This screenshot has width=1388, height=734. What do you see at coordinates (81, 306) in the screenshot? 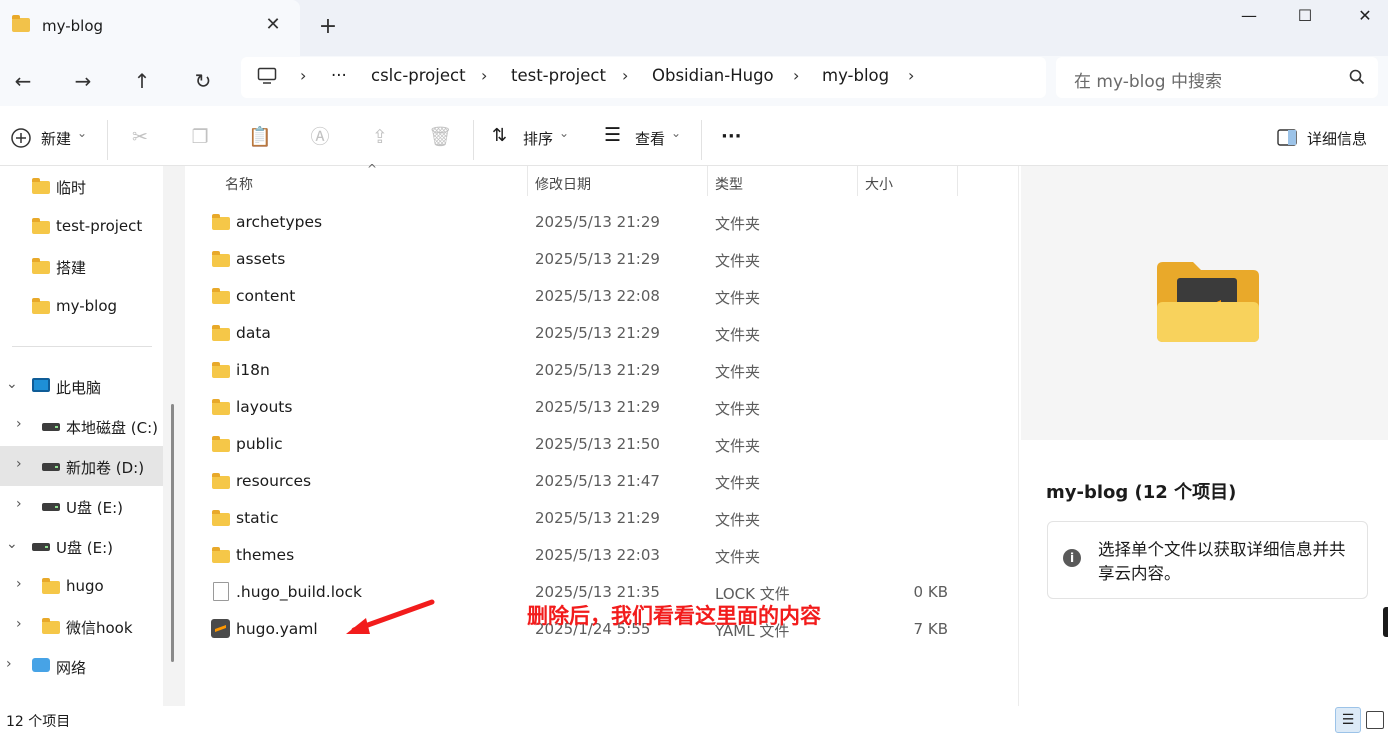
I see `sidebar-item-my-blog: my-blog` at bounding box center [81, 306].